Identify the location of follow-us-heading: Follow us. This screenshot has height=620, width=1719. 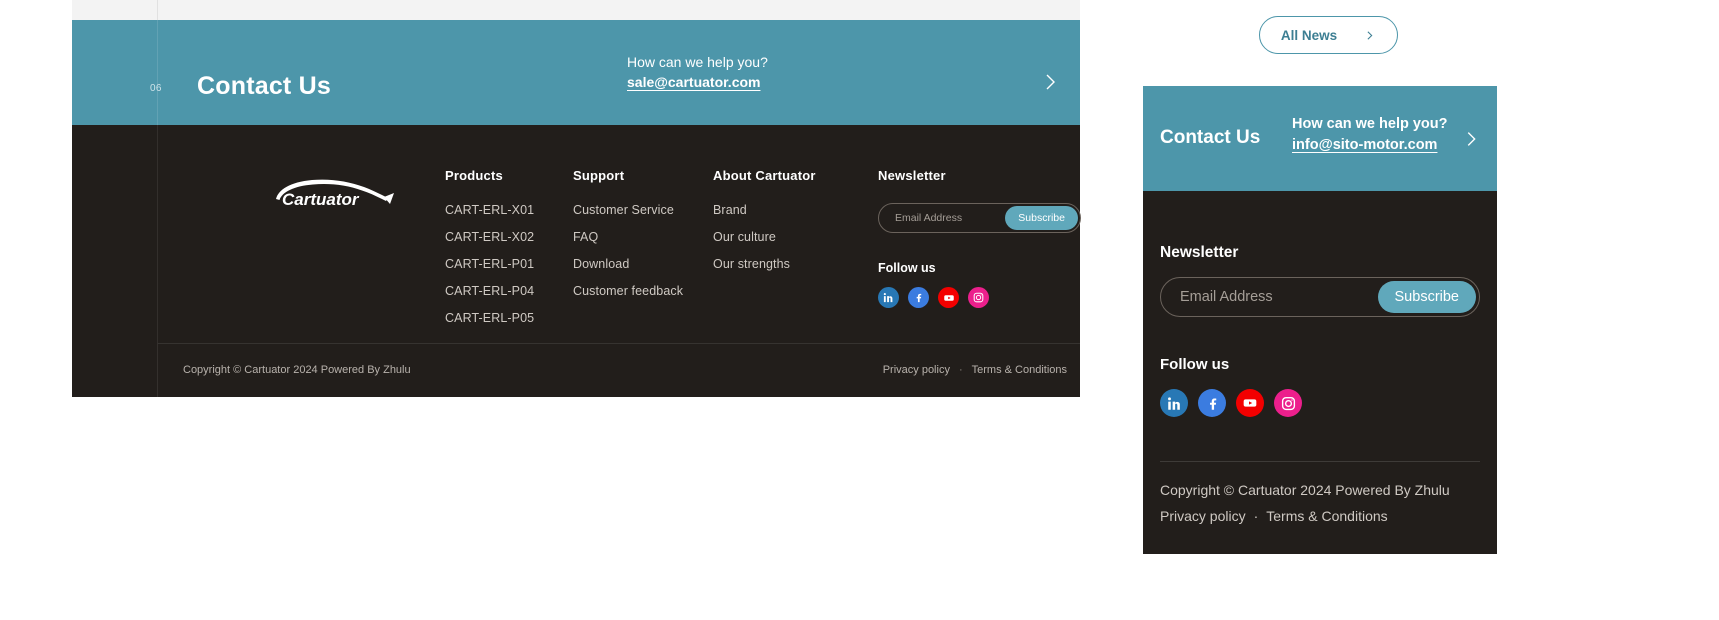
(907, 268).